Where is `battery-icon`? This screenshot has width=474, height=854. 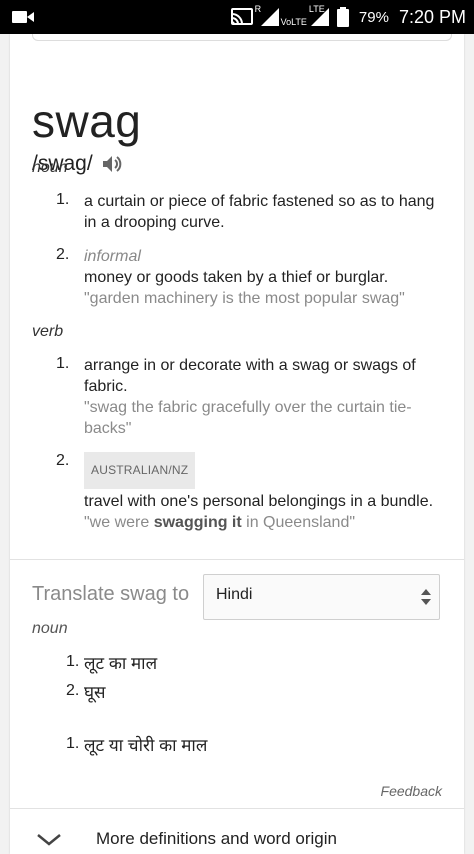
battery-icon is located at coordinates (342, 17).